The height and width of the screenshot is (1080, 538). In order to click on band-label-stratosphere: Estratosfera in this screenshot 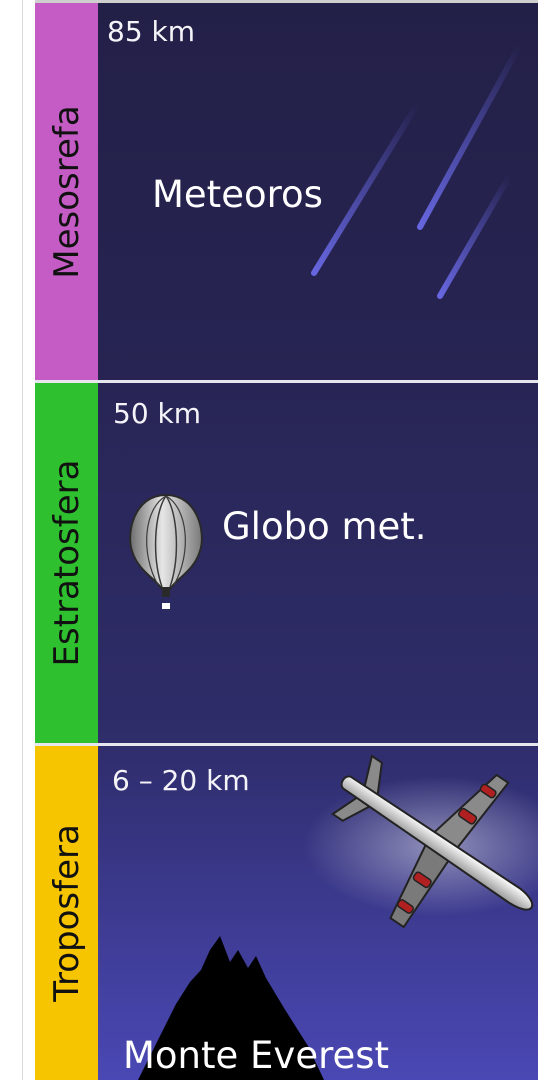, I will do `click(66, 563)`.